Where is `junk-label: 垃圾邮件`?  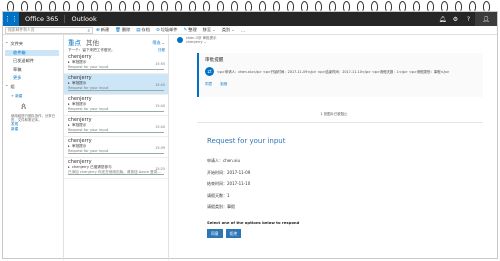
junk-label: 垃圾邮件 is located at coordinates (169, 29).